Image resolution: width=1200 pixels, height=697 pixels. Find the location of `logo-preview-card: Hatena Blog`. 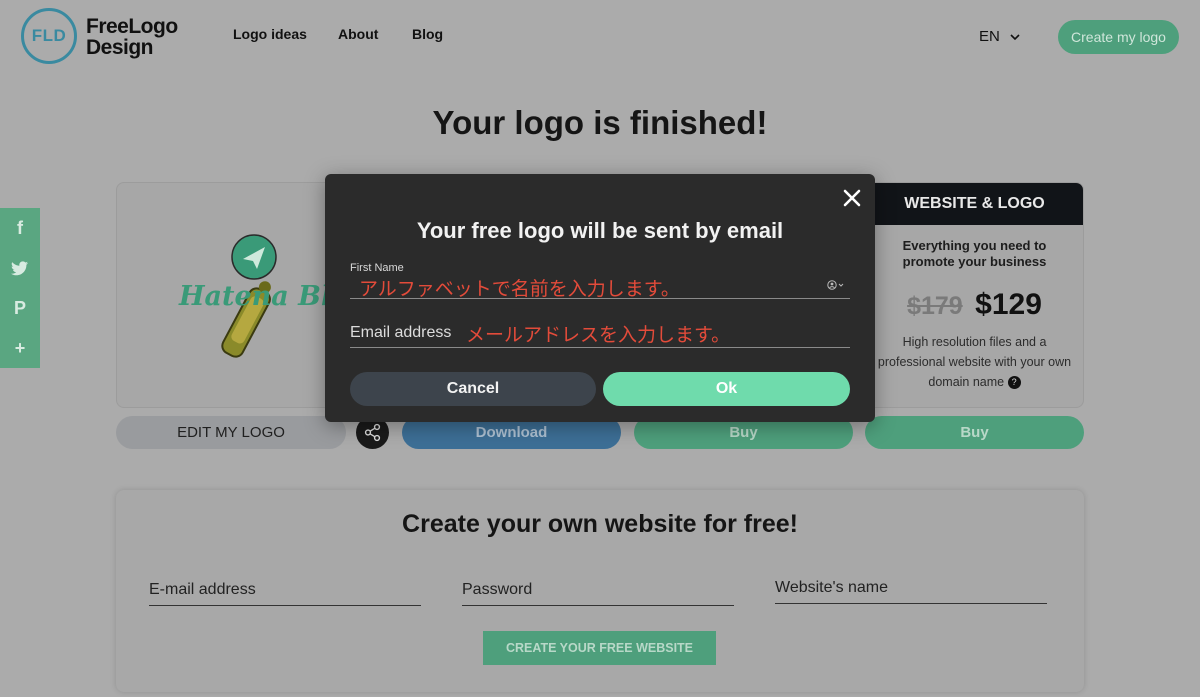

logo-preview-card: Hatena Blog is located at coordinates (231, 295).